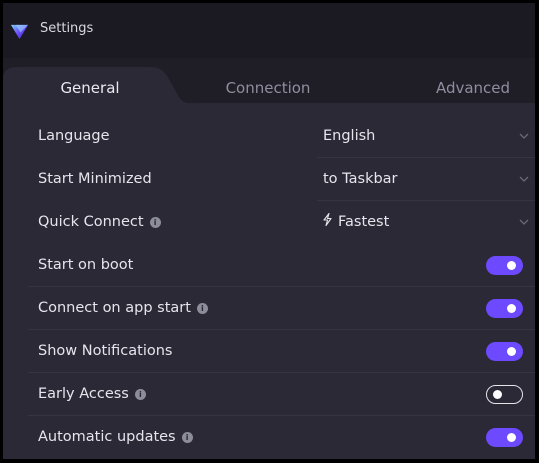 Image resolution: width=539 pixels, height=463 pixels. Describe the element at coordinates (471, 80) in the screenshot. I see `tab-advanced: Advanced` at that location.